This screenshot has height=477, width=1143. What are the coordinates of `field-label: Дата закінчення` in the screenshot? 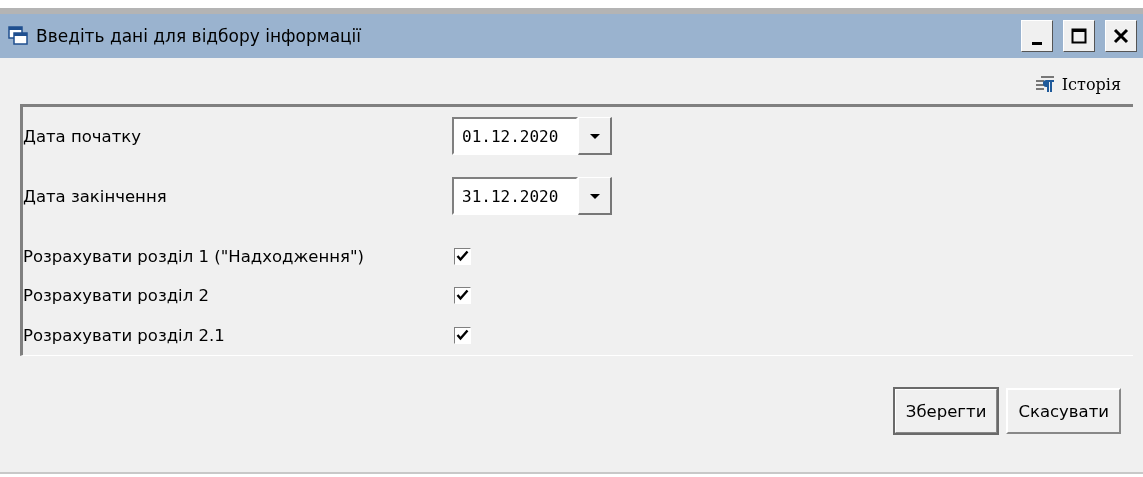 It's located at (95, 196).